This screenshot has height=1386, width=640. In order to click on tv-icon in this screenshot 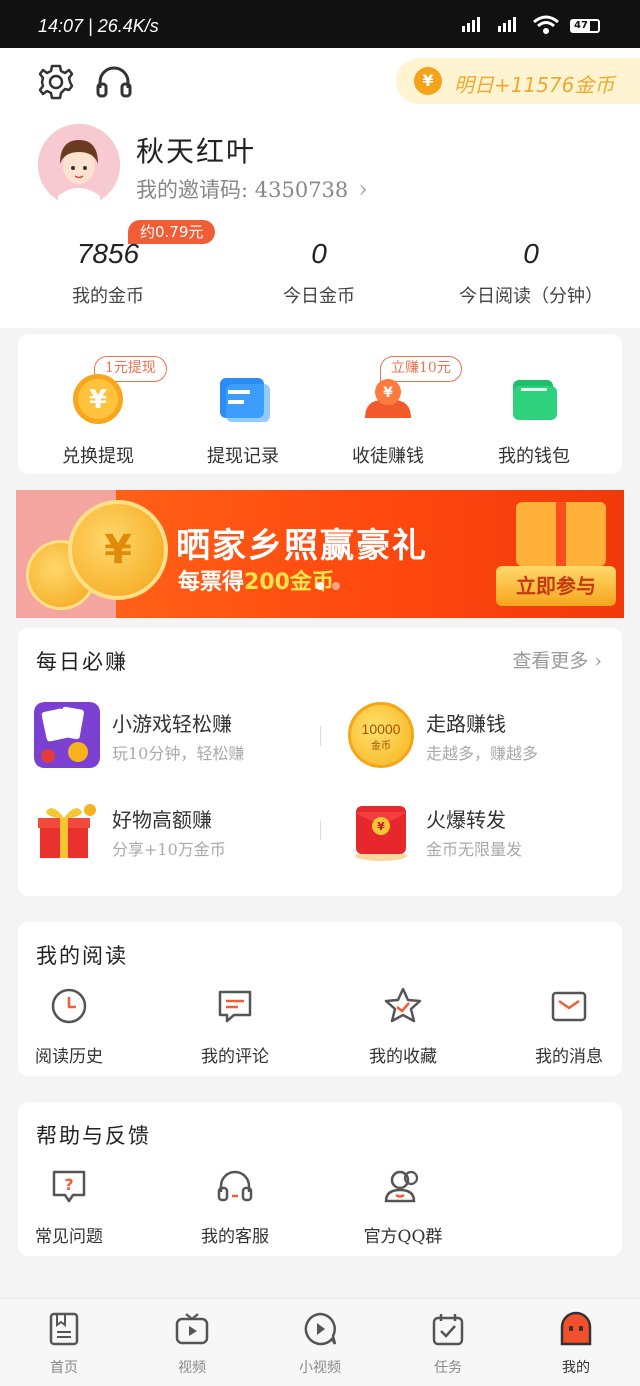, I will do `click(192, 1329)`.